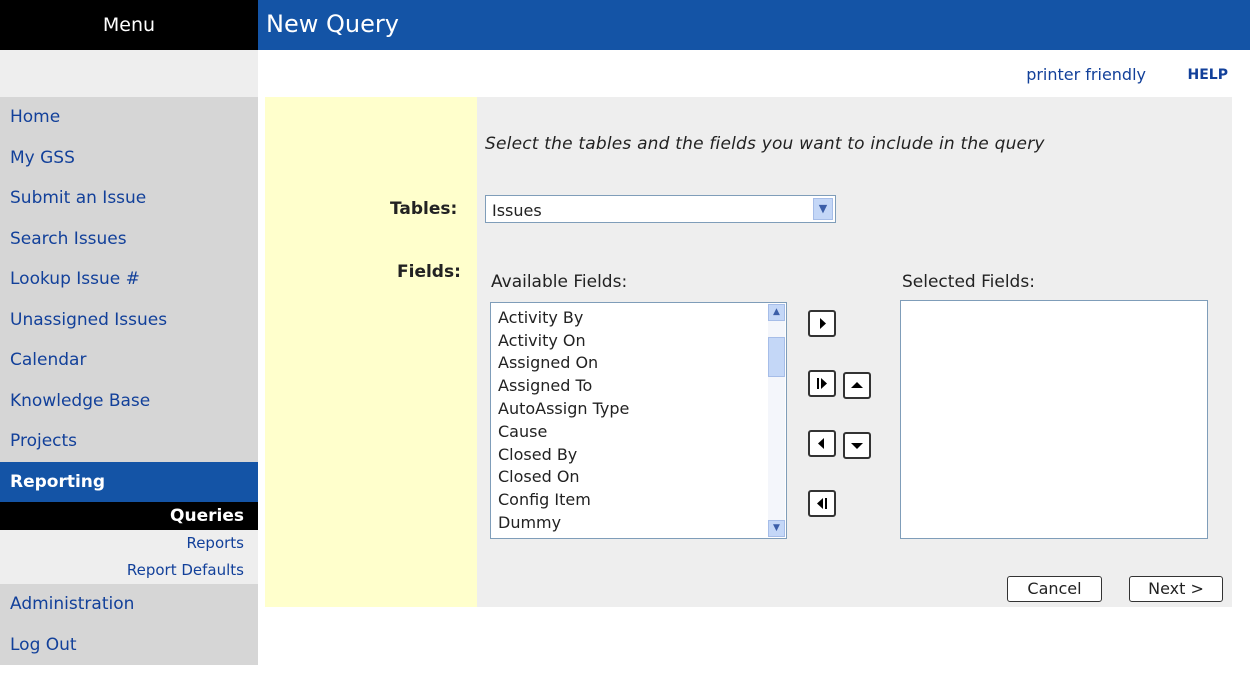  Describe the element at coordinates (129, 198) in the screenshot. I see `nav-item-submit-issue: Submit an Issue` at that location.